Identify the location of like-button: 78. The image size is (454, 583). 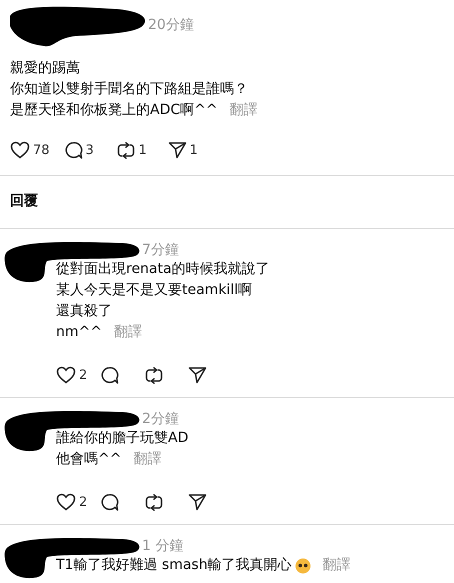
(30, 150).